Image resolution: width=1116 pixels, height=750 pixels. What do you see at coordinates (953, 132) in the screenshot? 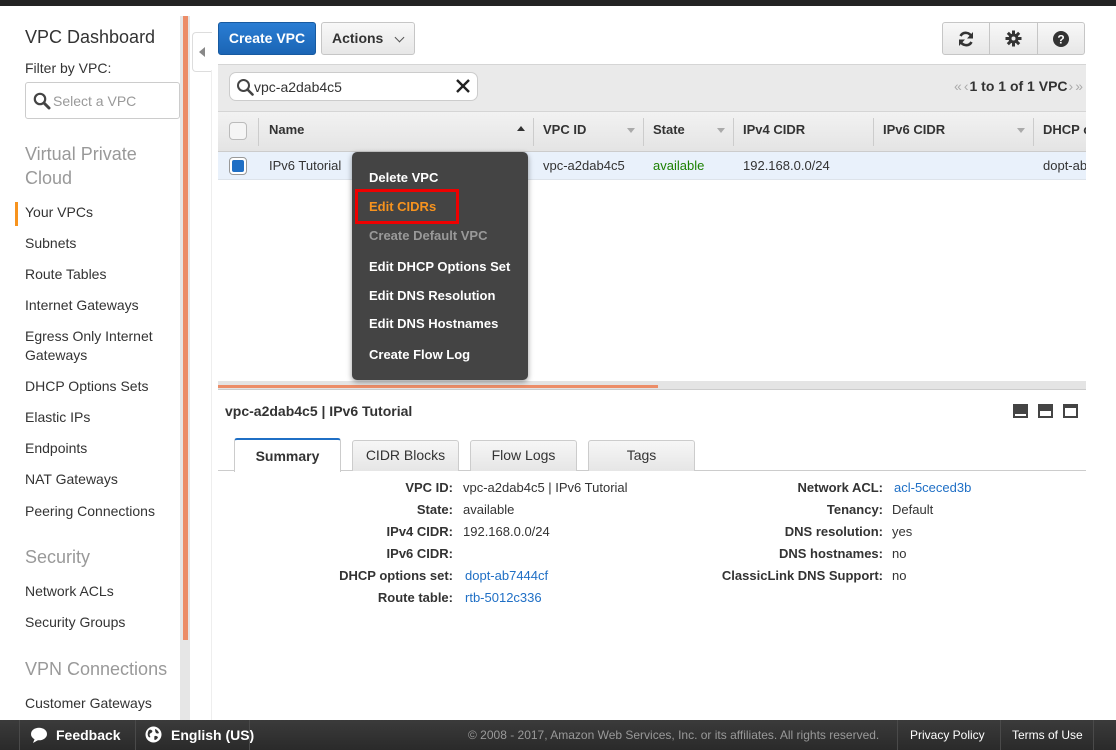
I see `column-header-ipv6-cidr: IPv6 CIDR` at bounding box center [953, 132].